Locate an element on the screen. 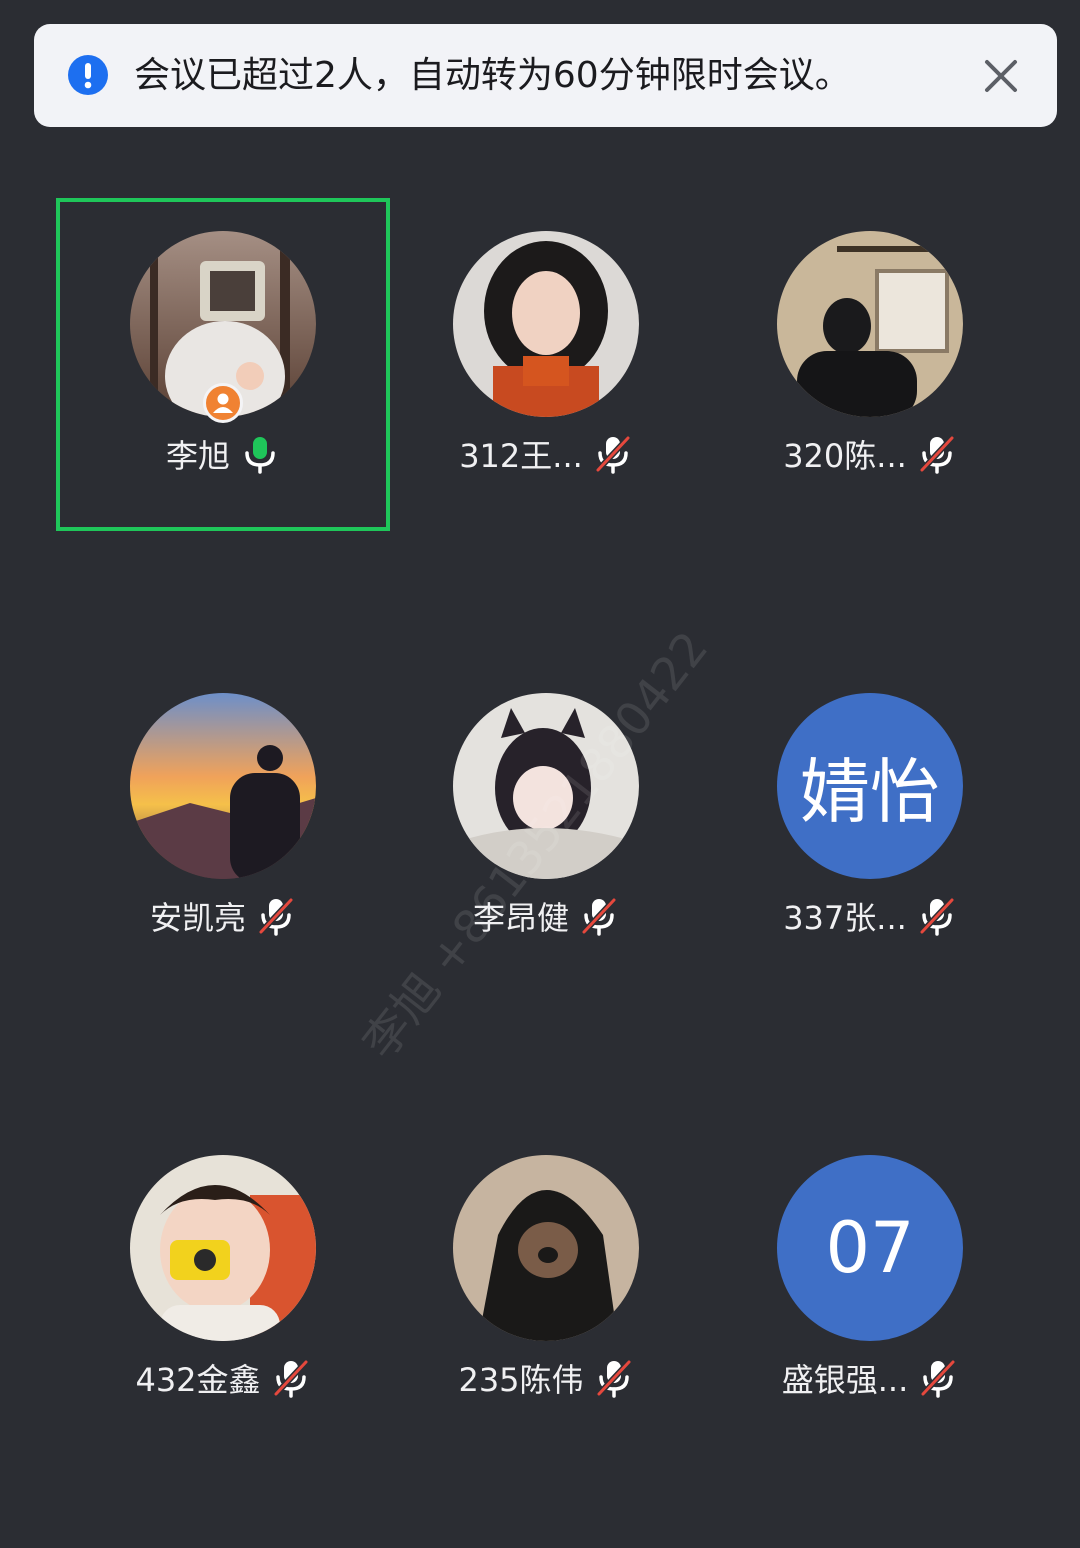  avatar-initials: 婧怡 is located at coordinates (870, 786).